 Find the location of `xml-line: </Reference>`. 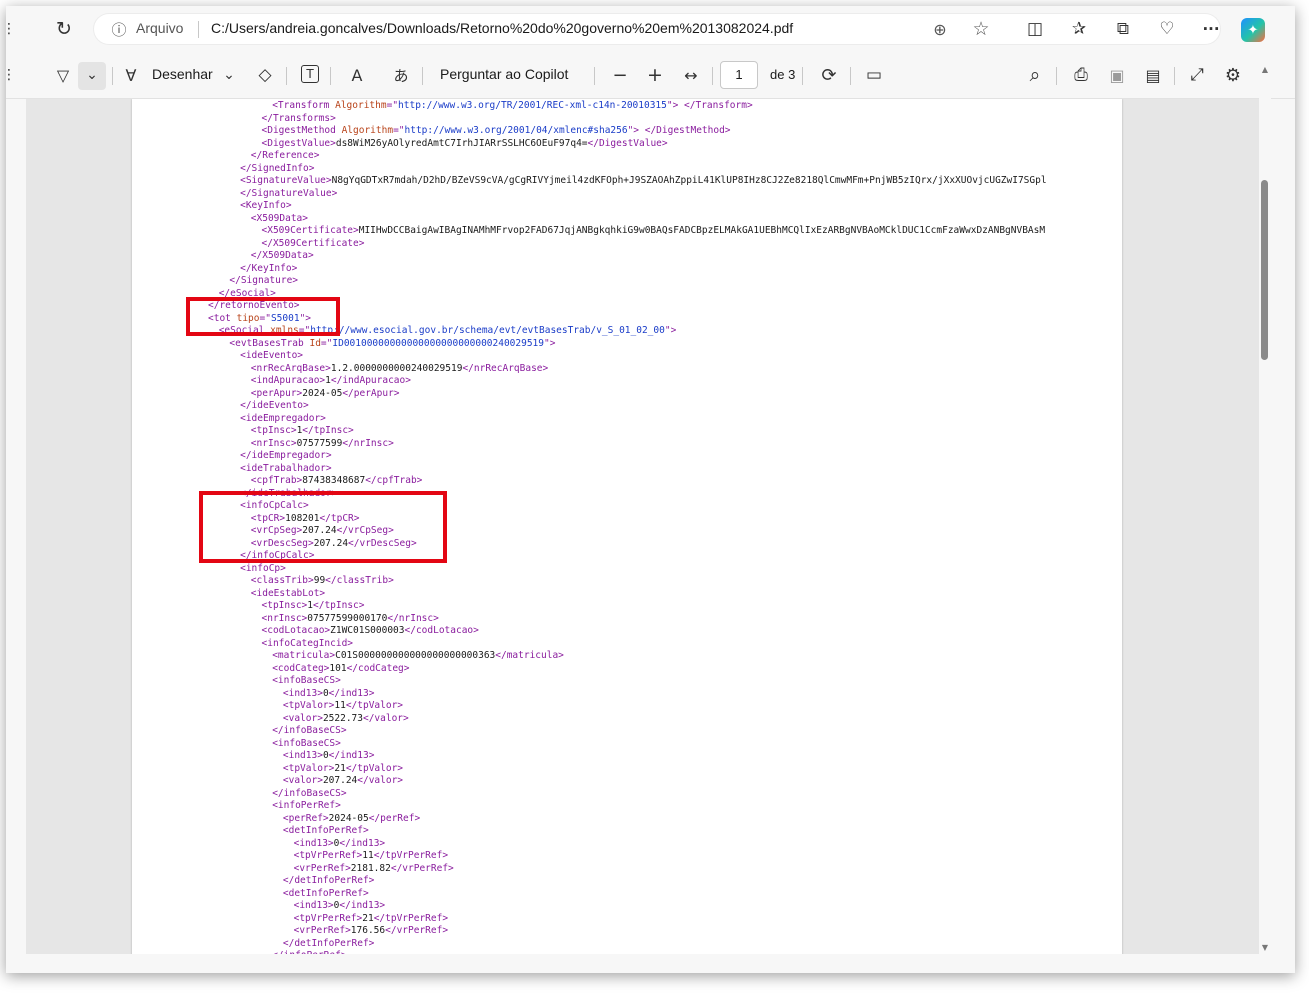

xml-line: </Reference> is located at coordinates (285, 155).